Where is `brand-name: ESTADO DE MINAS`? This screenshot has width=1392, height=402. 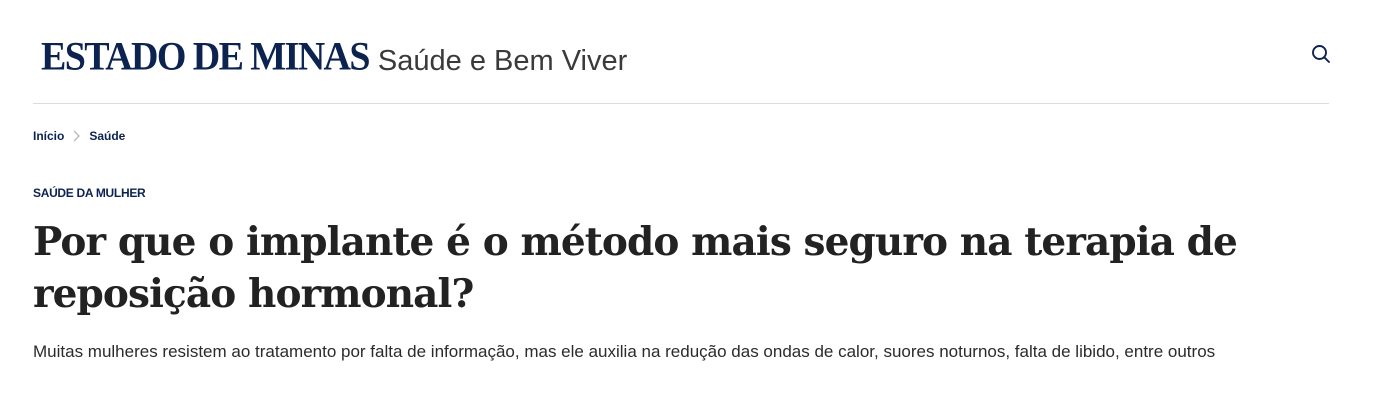
brand-name: ESTADO DE MINAS is located at coordinates (206, 57).